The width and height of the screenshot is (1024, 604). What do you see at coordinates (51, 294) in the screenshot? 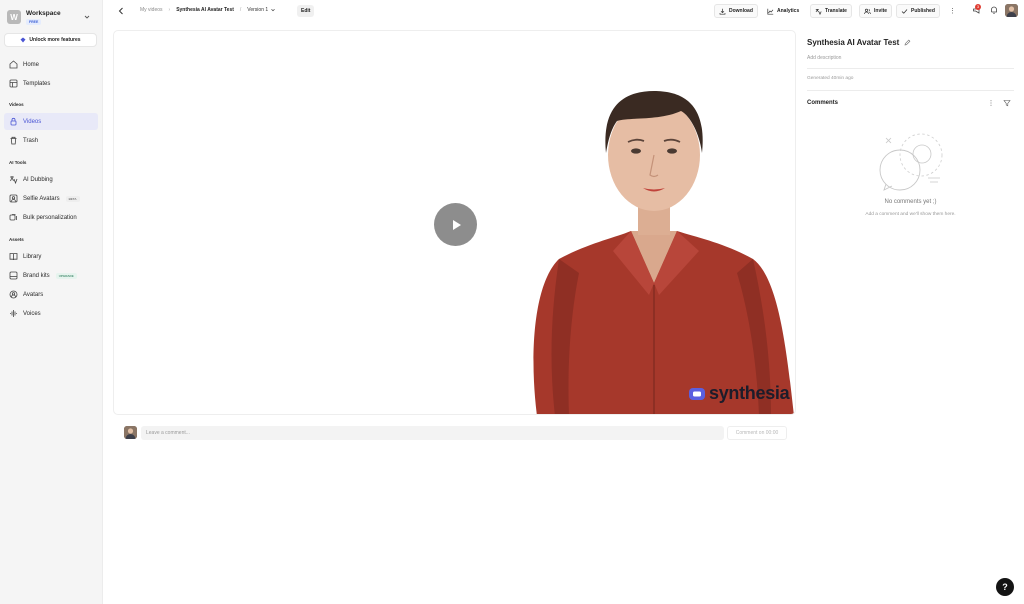
I see `sidebar-item-avatars: Avatars` at bounding box center [51, 294].